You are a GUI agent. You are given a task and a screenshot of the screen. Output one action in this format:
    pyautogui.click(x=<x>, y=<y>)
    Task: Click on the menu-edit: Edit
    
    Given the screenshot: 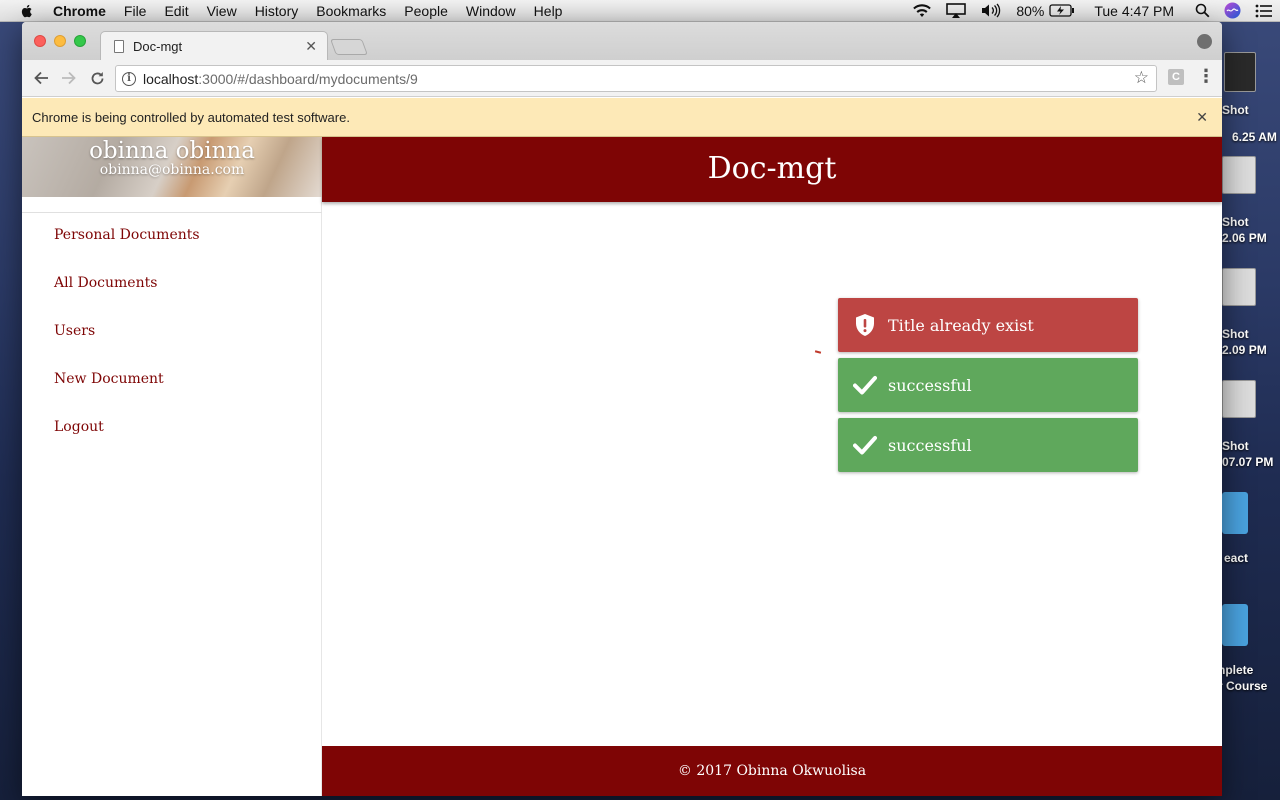 What is the action you would take?
    pyautogui.click(x=176, y=11)
    